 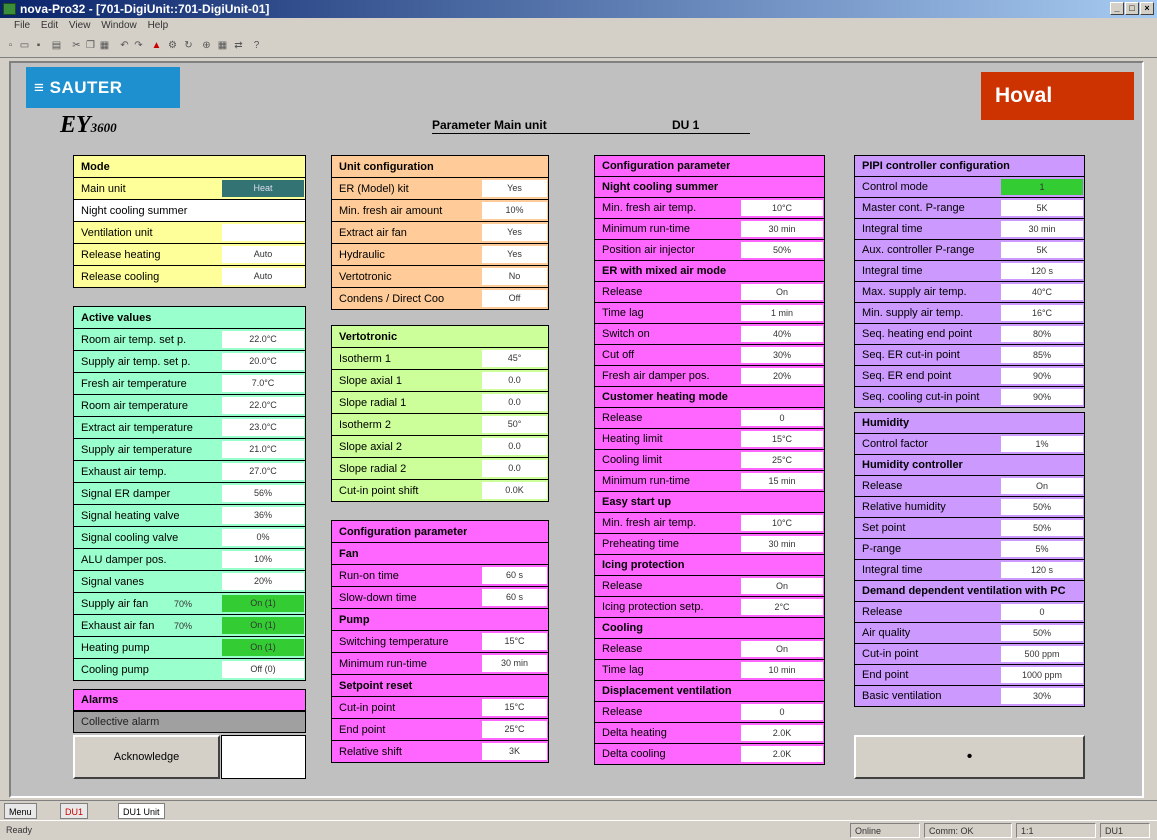 I want to click on parameter-value-field: 16°C, so click(x=1042, y=313).